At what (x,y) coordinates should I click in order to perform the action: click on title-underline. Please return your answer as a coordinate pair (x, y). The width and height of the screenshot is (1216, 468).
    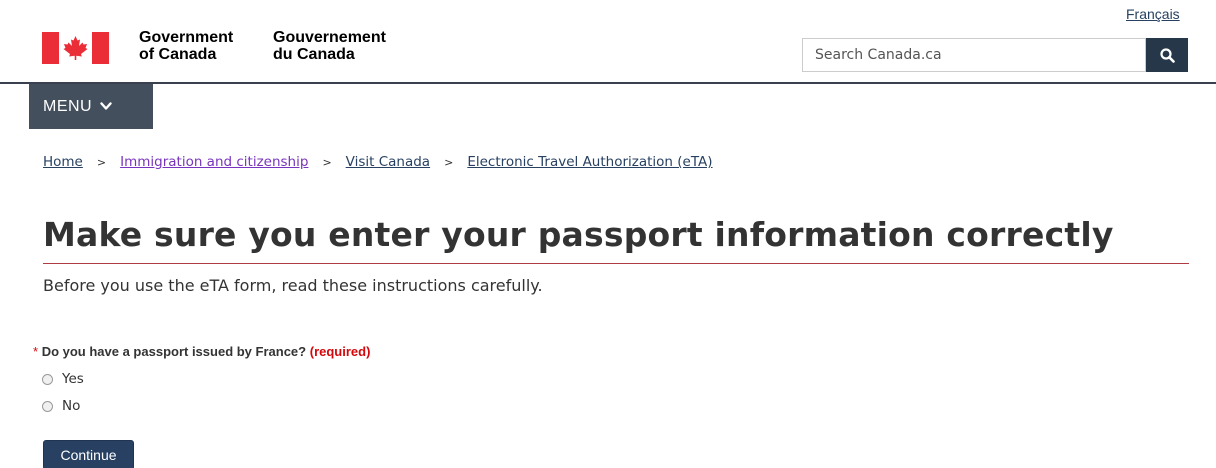
    Looking at the image, I should click on (616, 263).